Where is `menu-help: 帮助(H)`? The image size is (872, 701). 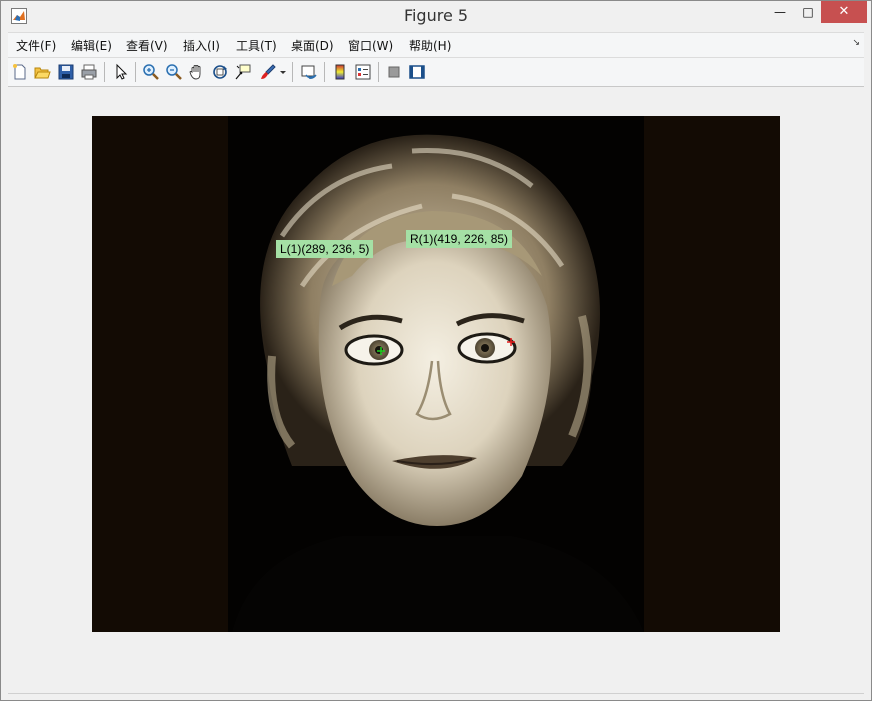 menu-help: 帮助(H) is located at coordinates (430, 45).